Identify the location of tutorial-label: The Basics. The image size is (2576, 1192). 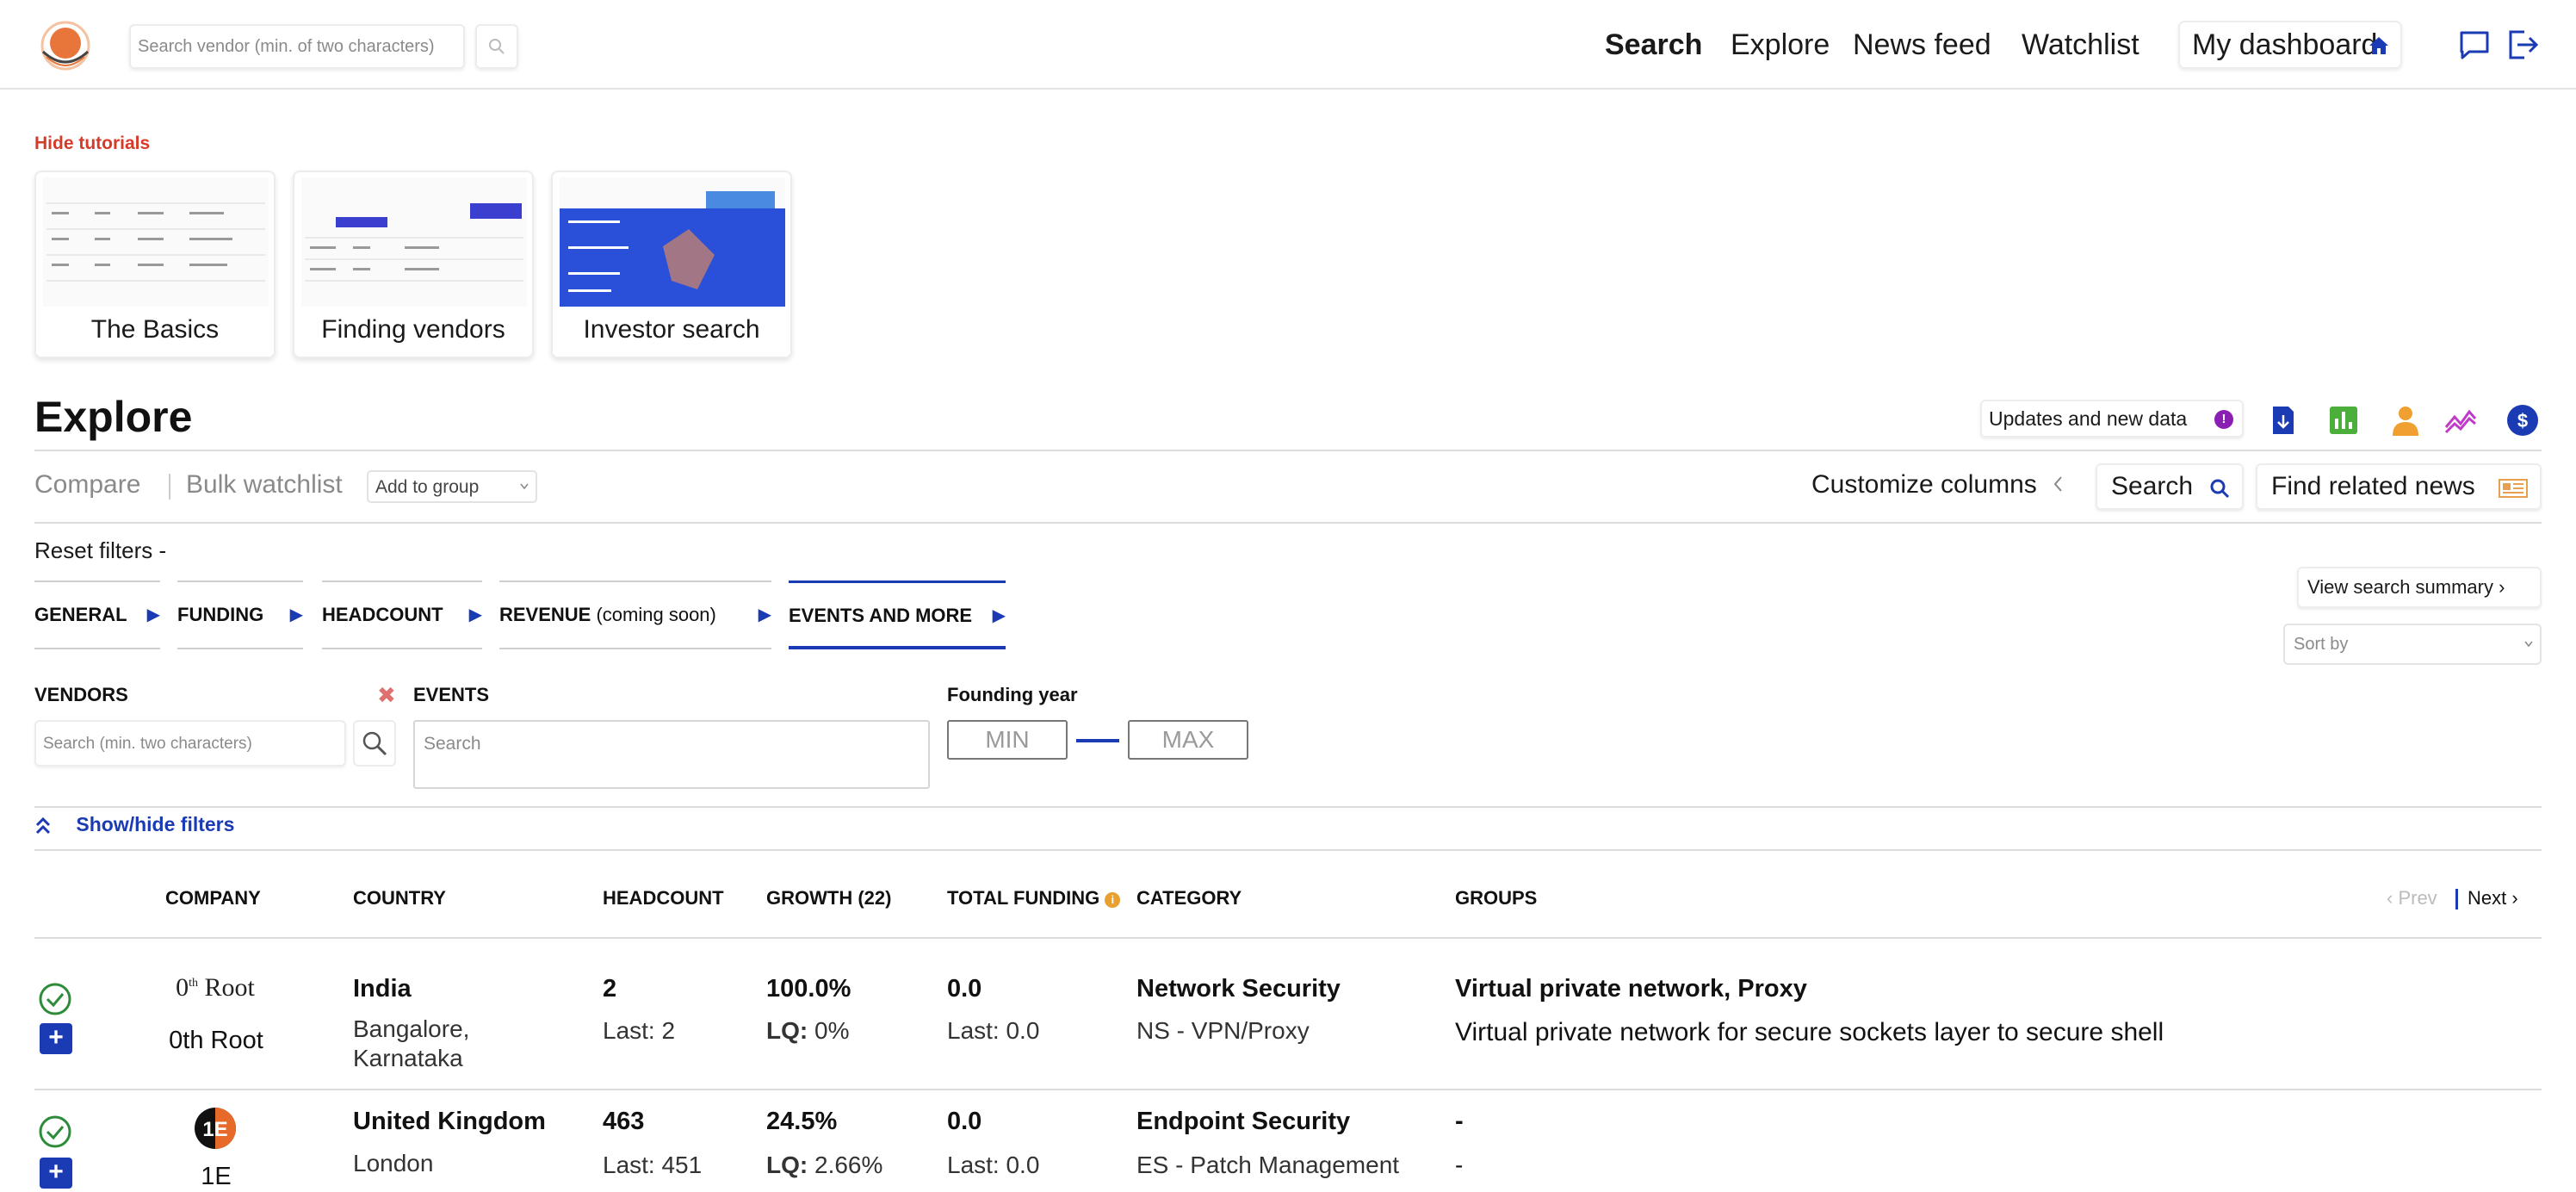
(155, 329).